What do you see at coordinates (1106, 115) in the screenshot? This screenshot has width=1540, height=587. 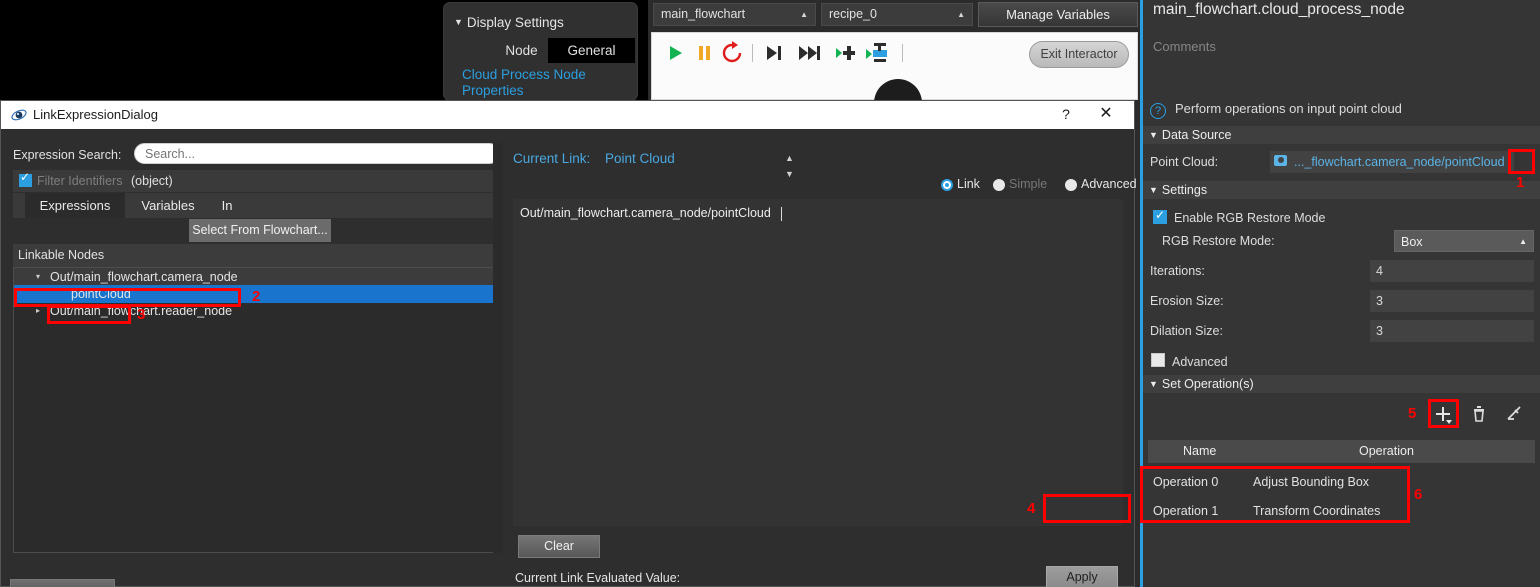 I see `close-icon: ✕` at bounding box center [1106, 115].